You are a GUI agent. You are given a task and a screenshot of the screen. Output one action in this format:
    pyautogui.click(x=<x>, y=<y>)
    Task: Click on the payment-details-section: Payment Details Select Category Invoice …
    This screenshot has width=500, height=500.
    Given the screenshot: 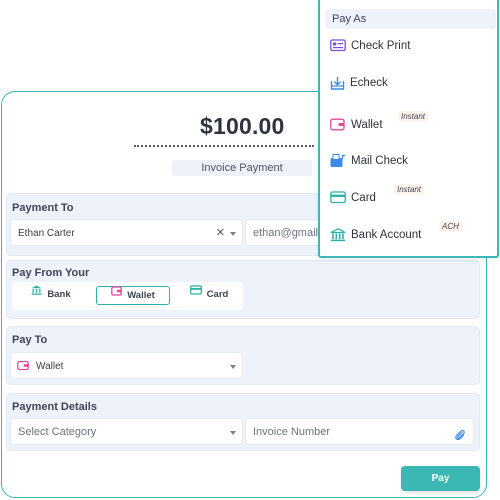 What is the action you would take?
    pyautogui.click(x=243, y=422)
    